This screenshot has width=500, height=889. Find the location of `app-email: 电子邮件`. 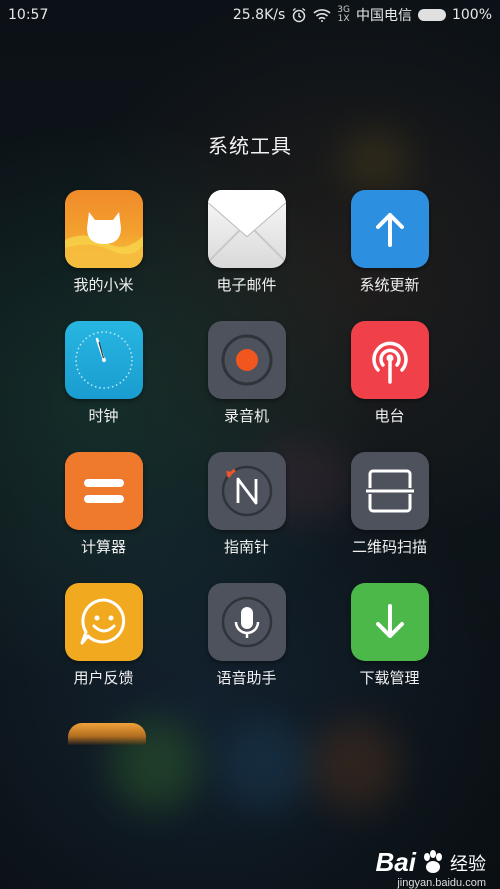

app-email: 电子邮件 is located at coordinates (246, 242).